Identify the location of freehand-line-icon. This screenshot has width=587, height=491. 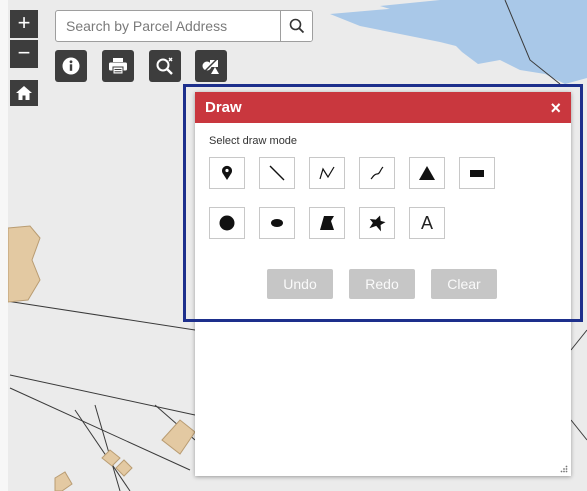
(377, 173).